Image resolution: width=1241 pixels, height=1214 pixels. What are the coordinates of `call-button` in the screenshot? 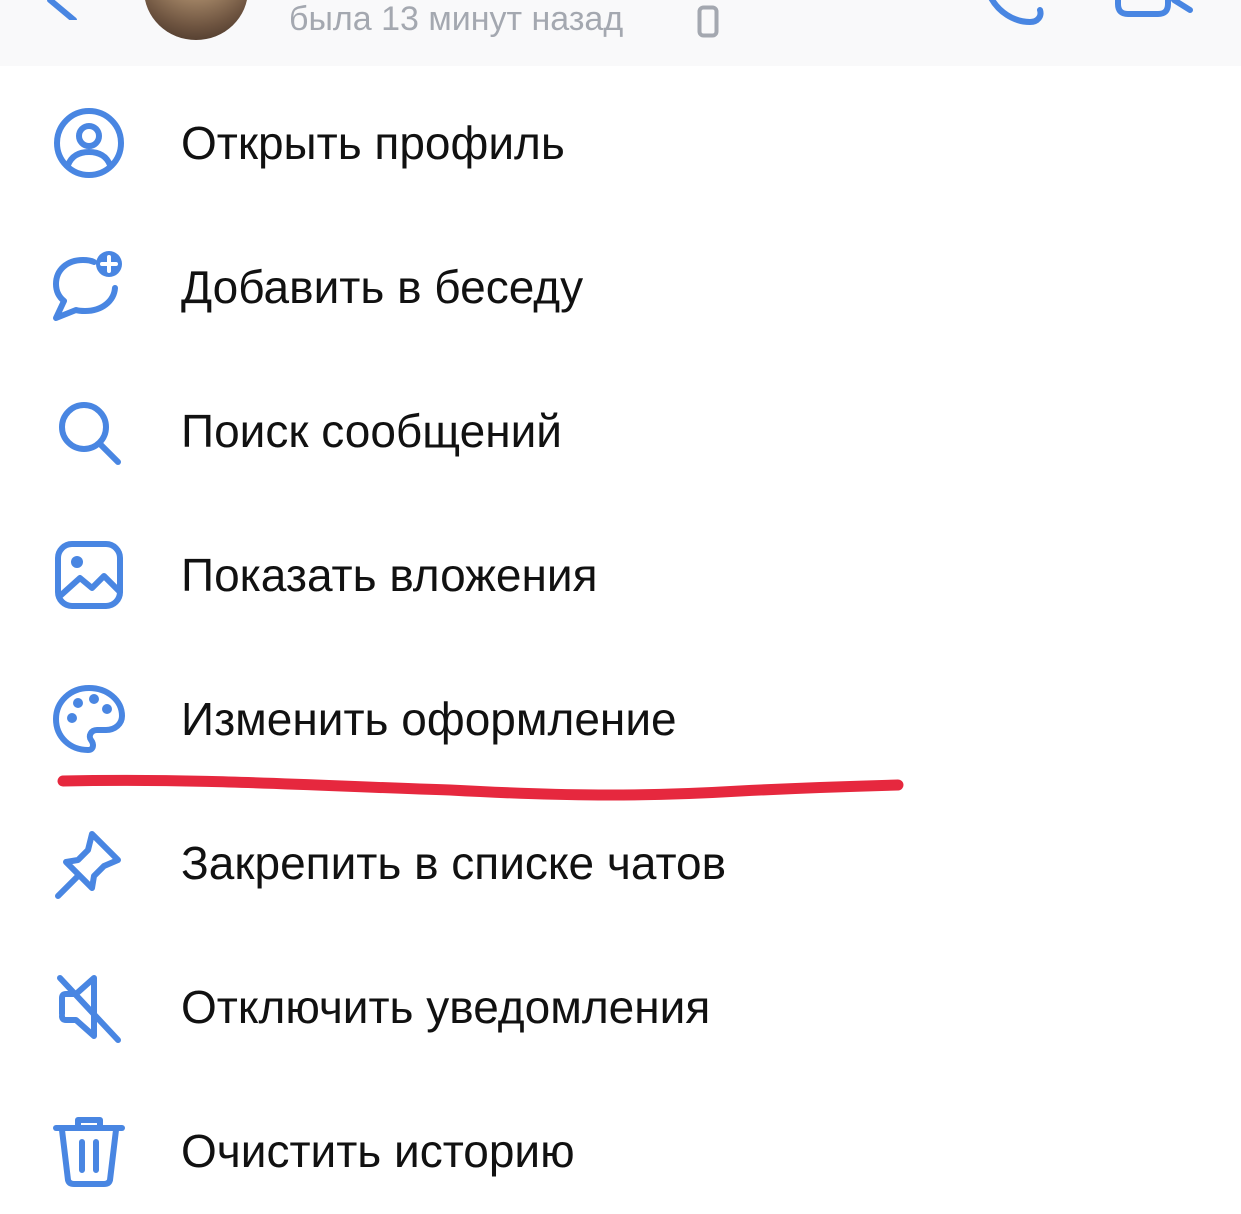 It's located at (1015, 13).